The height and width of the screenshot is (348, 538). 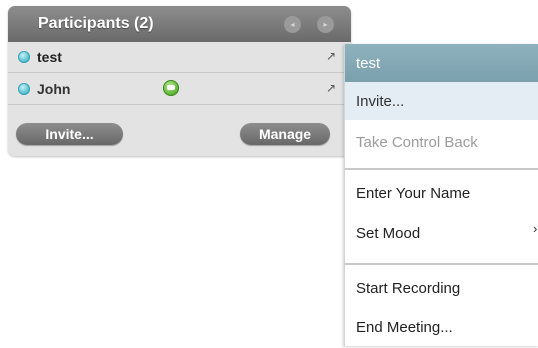 I want to click on menu-title-label: test, so click(x=368, y=63).